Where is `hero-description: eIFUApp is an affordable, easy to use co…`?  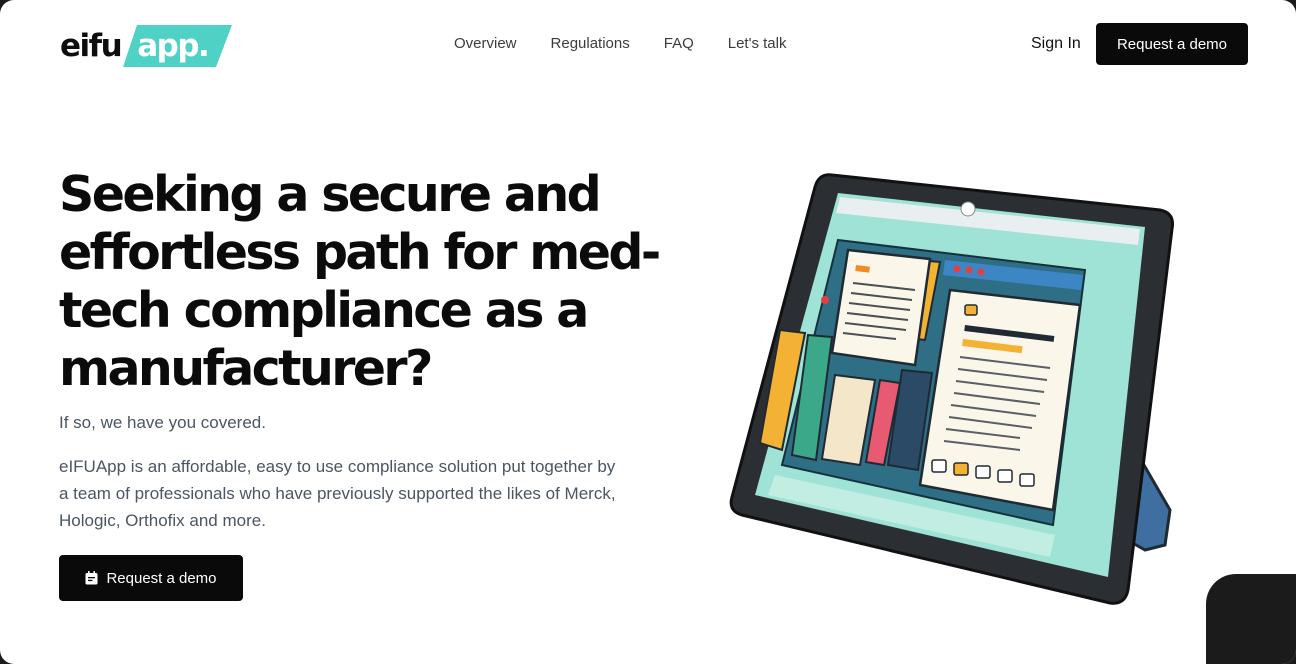 hero-description: eIFUApp is an affordable, easy to use co… is located at coordinates (337, 493).